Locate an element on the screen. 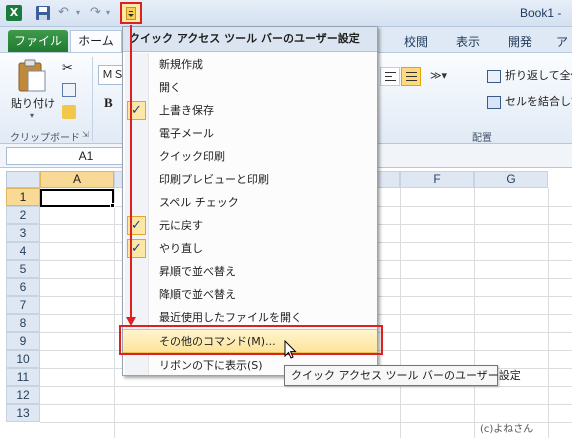  menu-item-label: 新規作成 is located at coordinates (181, 64).